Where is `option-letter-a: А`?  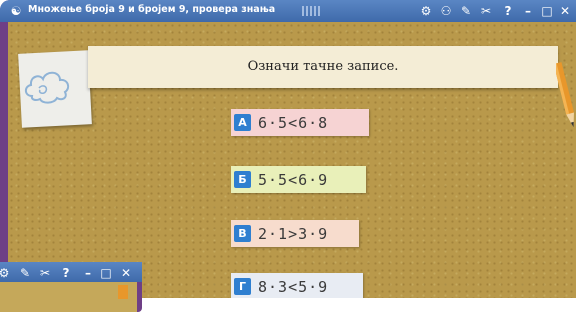
option-letter-a: А is located at coordinates (242, 122).